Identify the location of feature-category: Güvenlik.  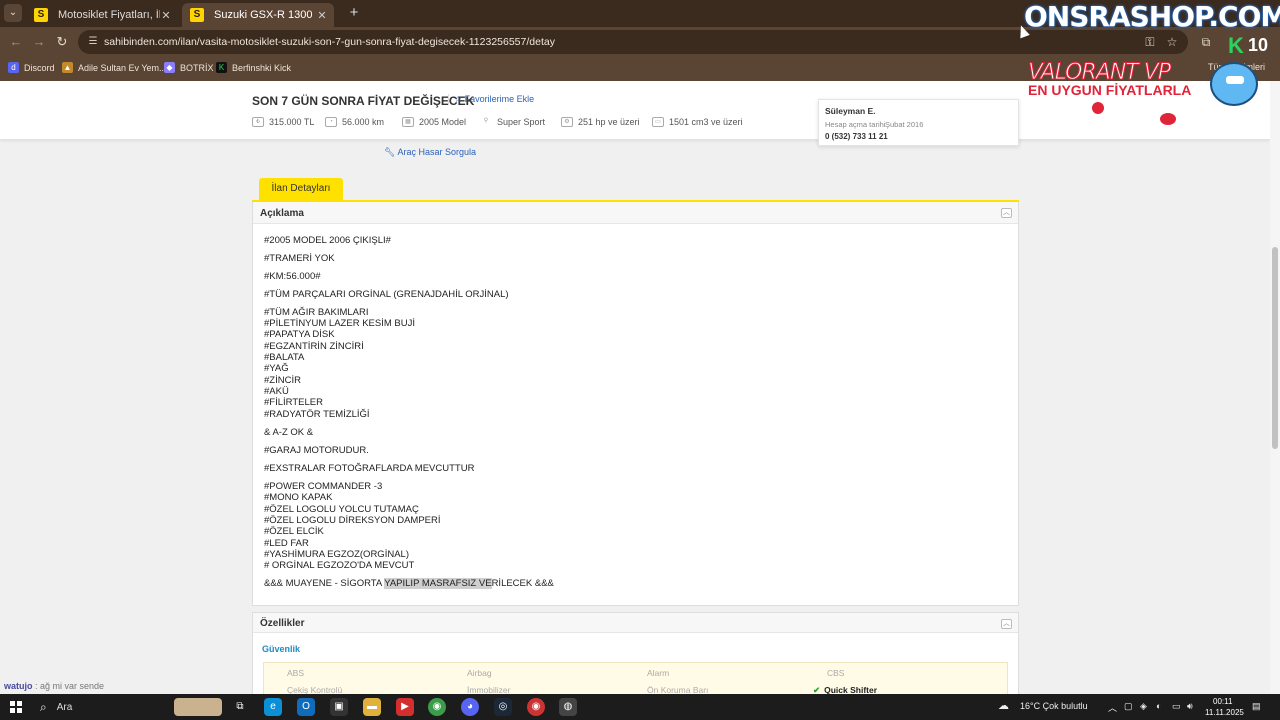
(281, 649).